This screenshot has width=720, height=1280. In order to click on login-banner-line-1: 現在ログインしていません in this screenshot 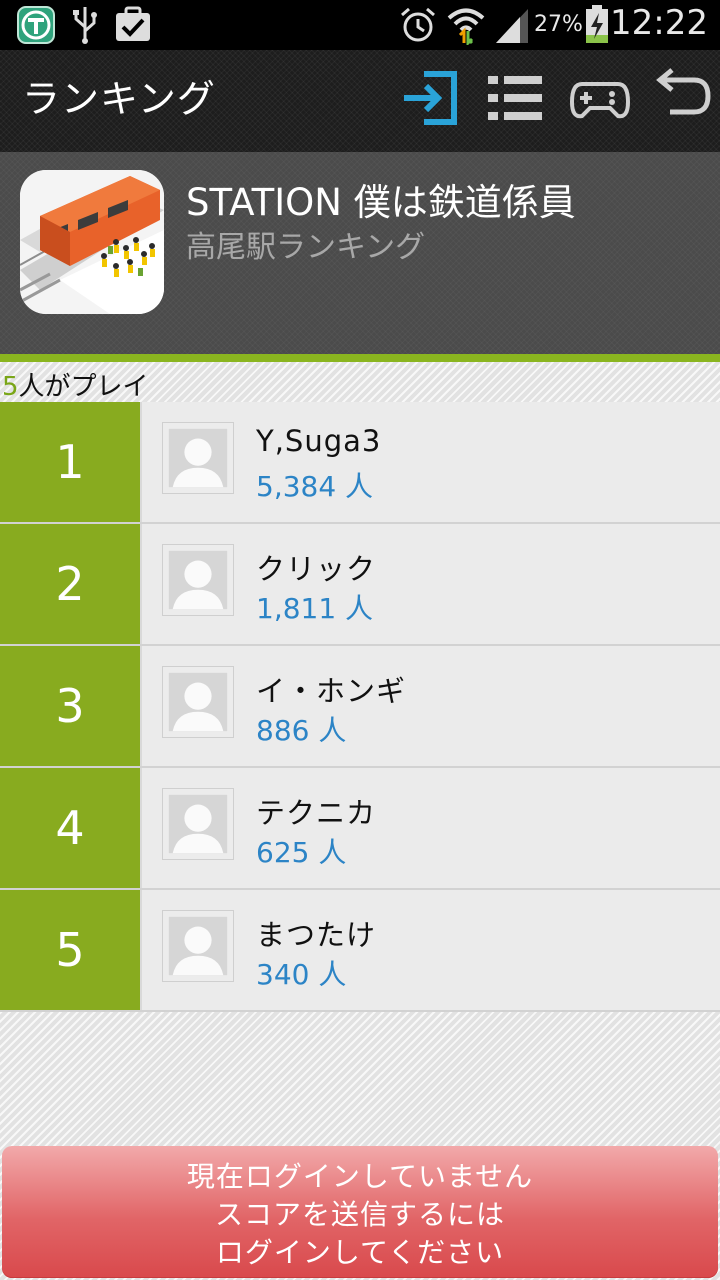, I will do `click(360, 1176)`.